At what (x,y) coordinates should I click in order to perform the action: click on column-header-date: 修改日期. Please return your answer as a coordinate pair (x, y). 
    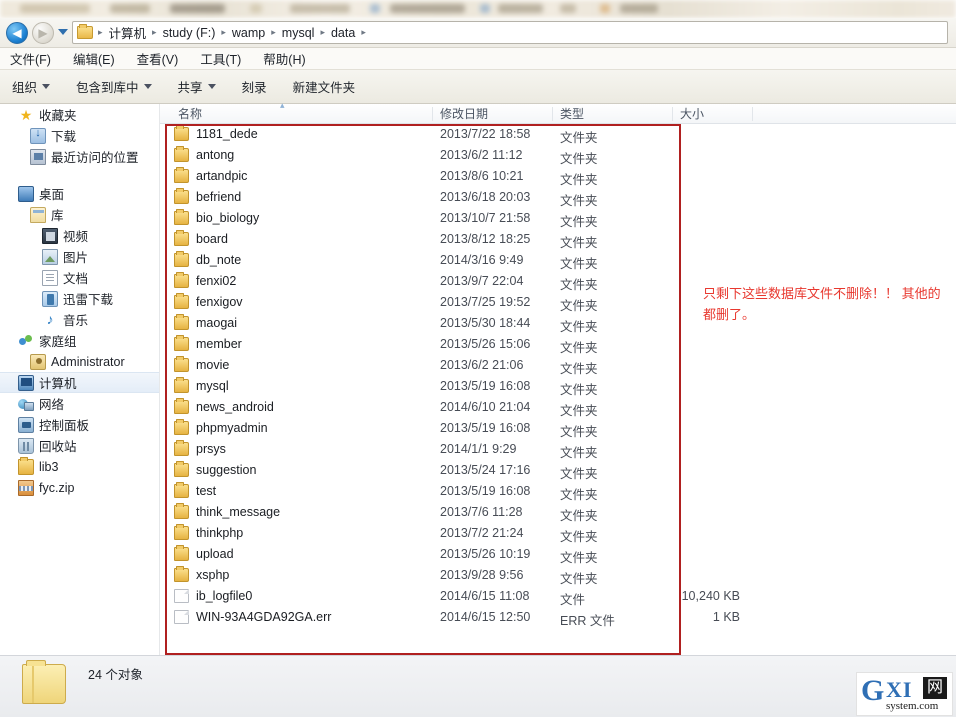
    Looking at the image, I should click on (464, 113).